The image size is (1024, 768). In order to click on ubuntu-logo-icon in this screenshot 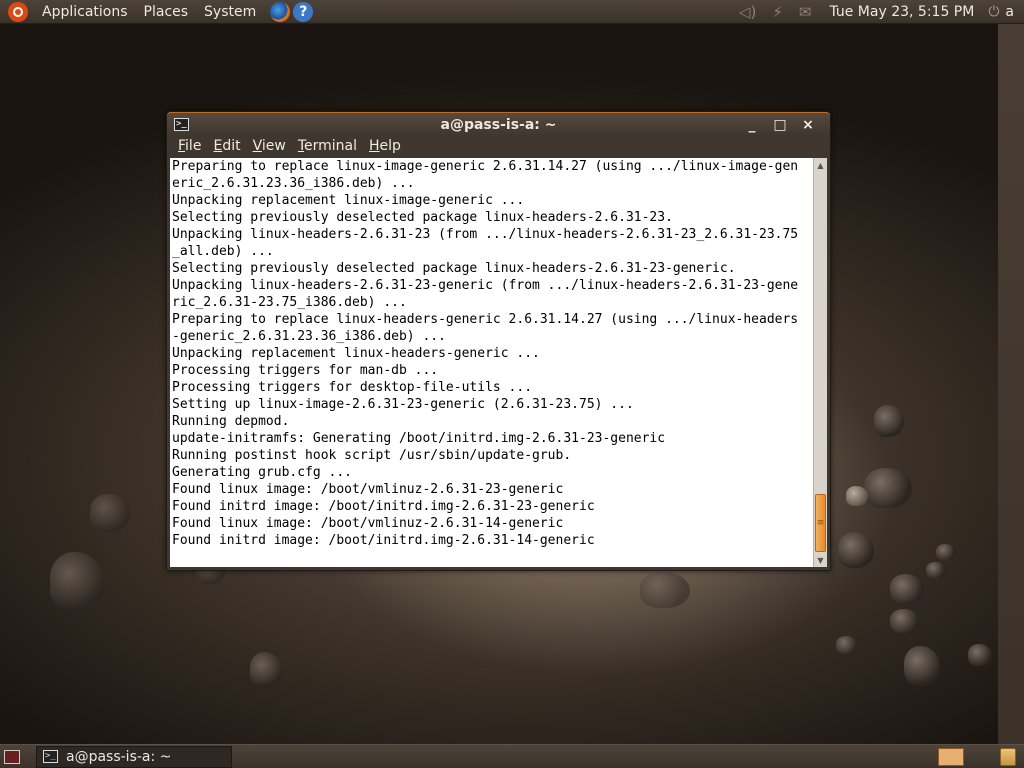, I will do `click(18, 11)`.